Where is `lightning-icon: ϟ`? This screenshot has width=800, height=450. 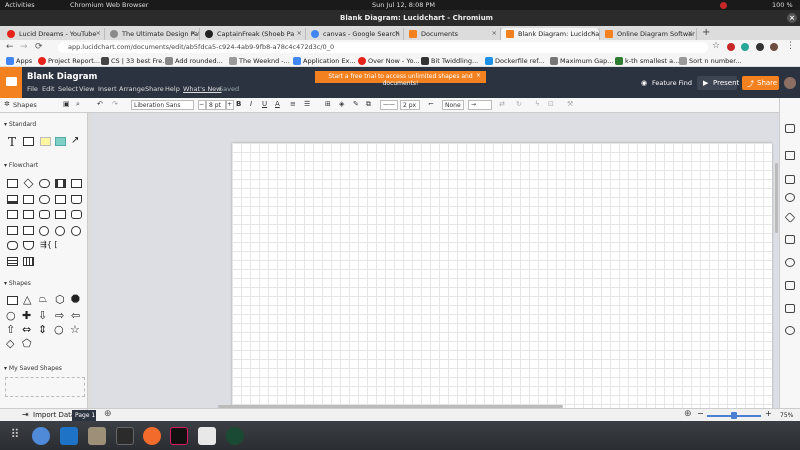
lightning-icon: ϟ is located at coordinates (537, 104).